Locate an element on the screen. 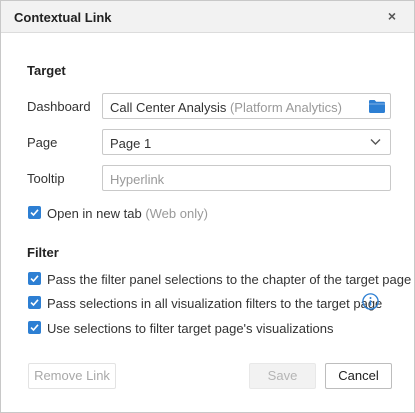 The width and height of the screenshot is (415, 413). dashboard-suffix: (Platform Analytics) is located at coordinates (285, 107).